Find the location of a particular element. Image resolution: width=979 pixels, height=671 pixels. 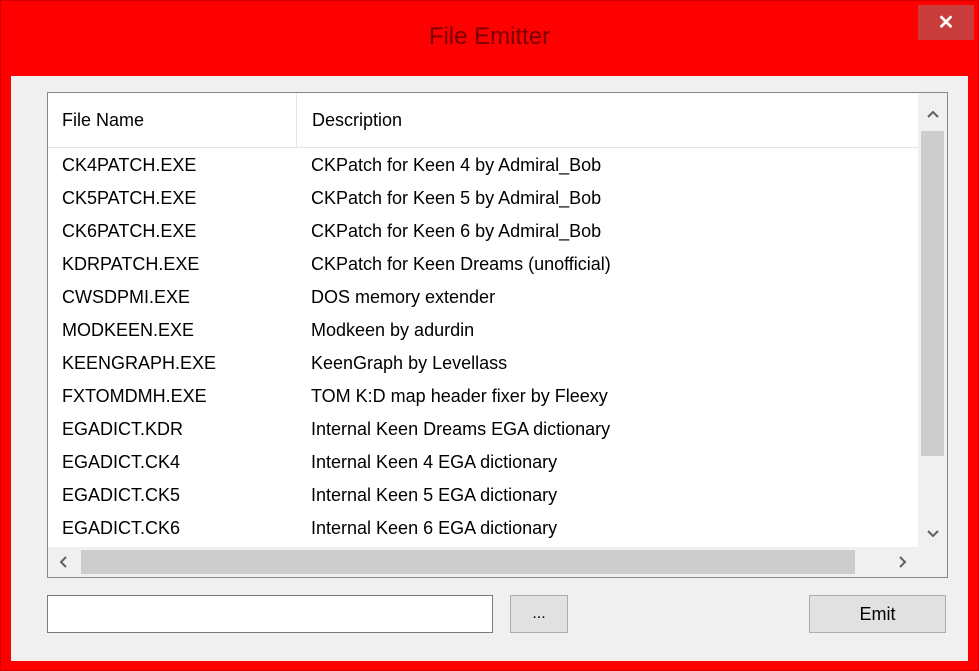

description-cell: Internal Keen 6 EGA dictionary is located at coordinates (434, 528).